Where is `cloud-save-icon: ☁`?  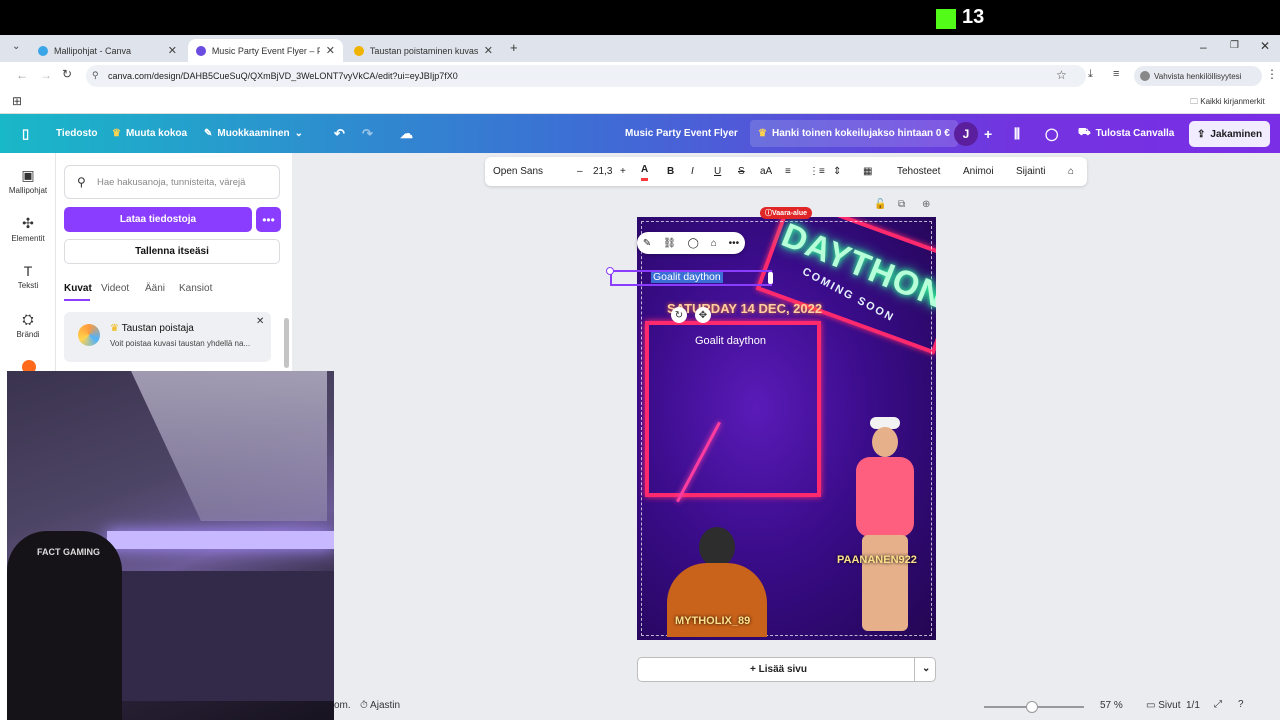 cloud-save-icon: ☁ is located at coordinates (406, 133).